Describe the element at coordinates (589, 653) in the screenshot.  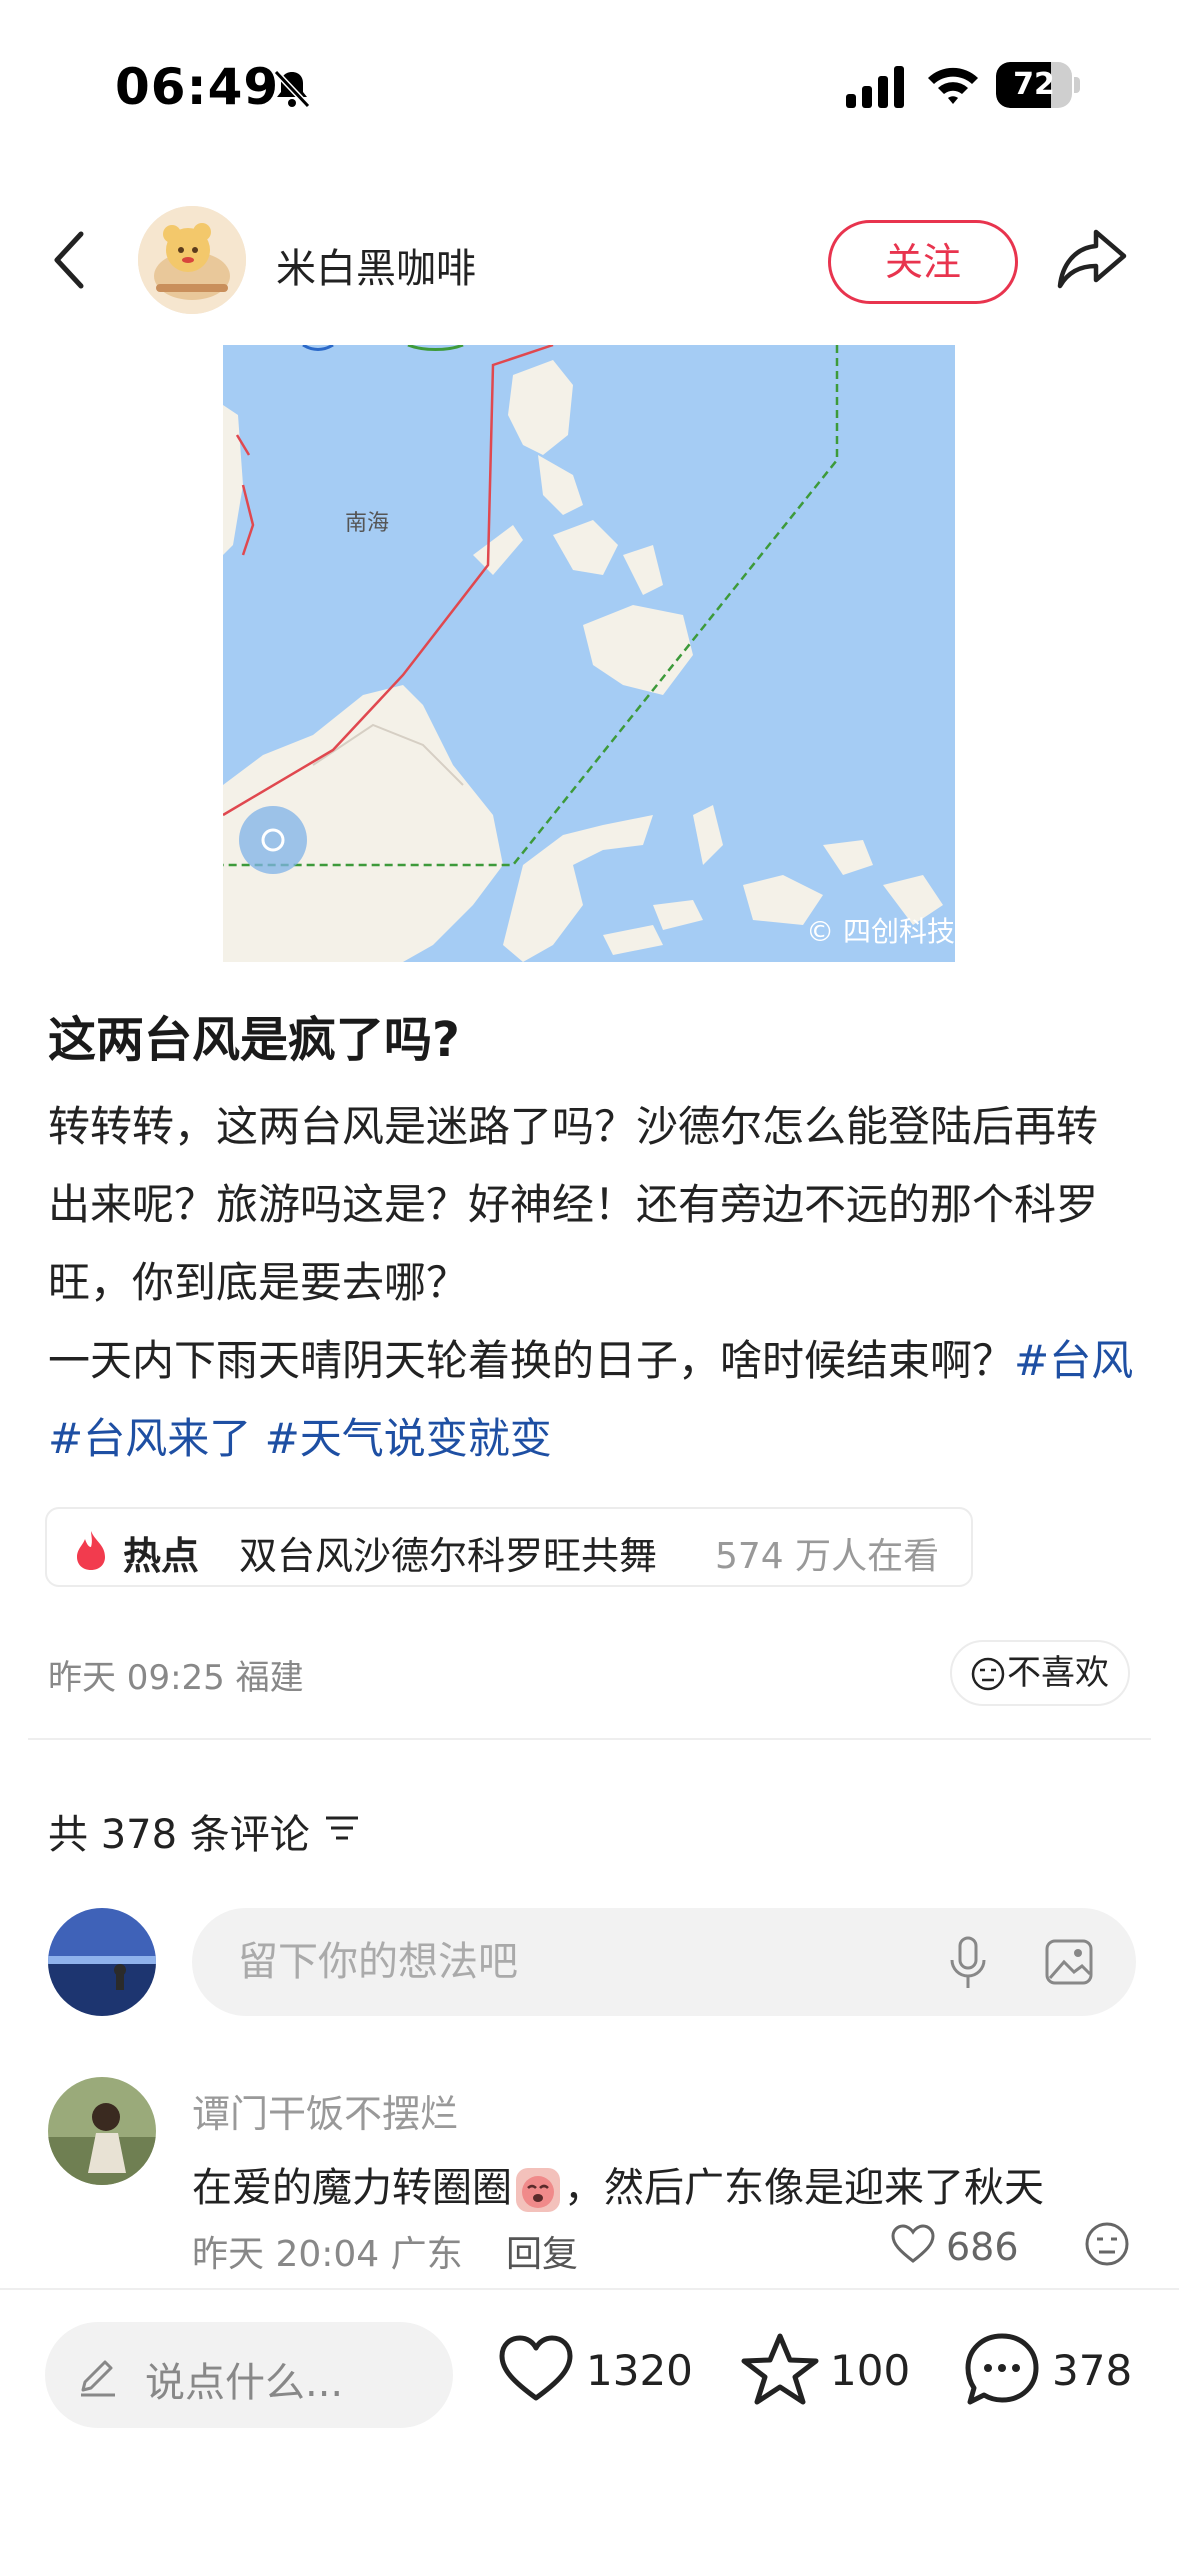
I see `typhoon-track-map: 南海 © 四创科技` at that location.